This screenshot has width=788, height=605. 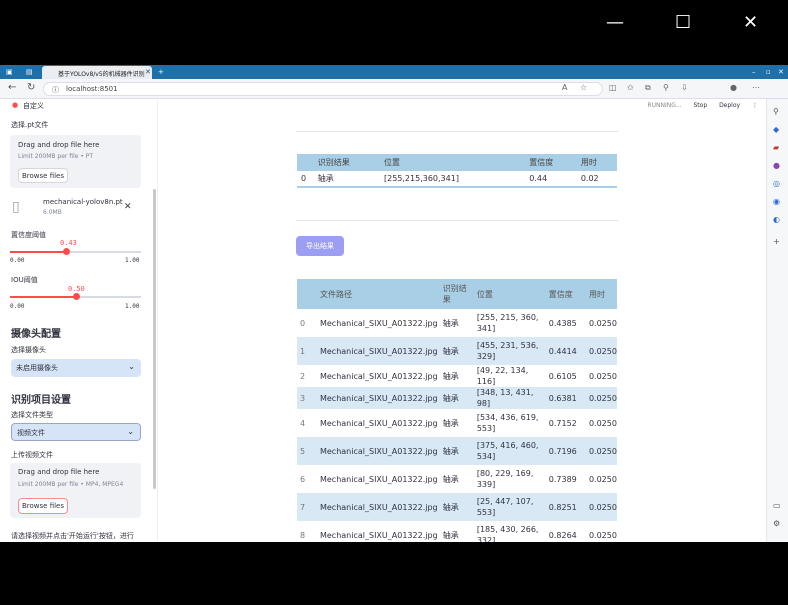 I want to click on tab-active: 基于YOLOv8/v5的机械器件识别, so click(x=97, y=72).